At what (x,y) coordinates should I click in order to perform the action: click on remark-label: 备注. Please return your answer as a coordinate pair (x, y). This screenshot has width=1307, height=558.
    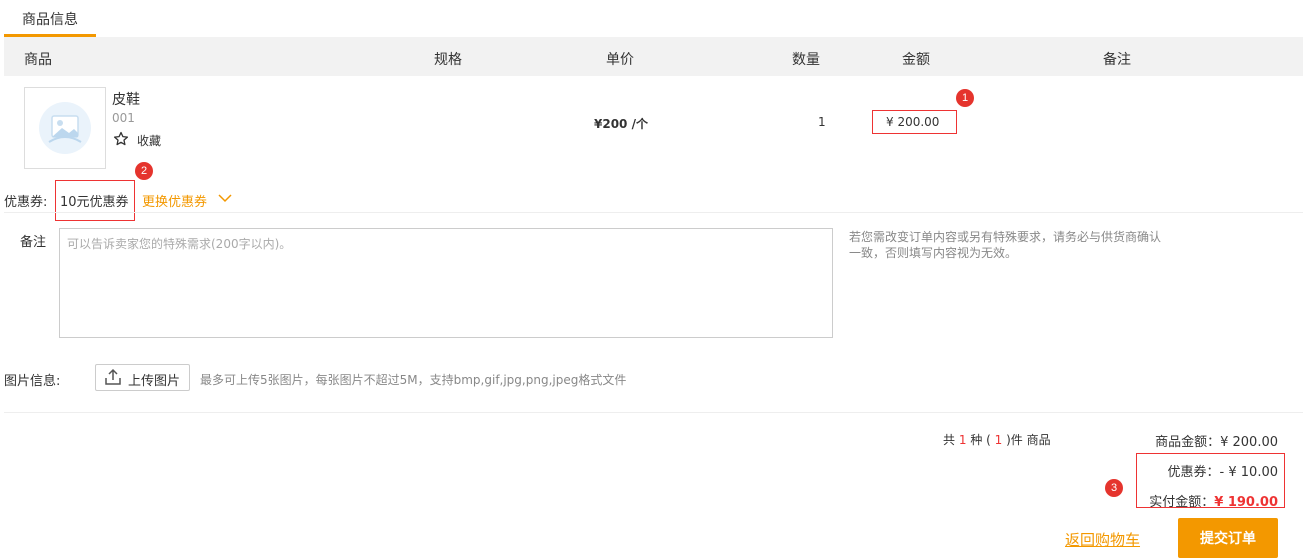
    Looking at the image, I should click on (33, 242).